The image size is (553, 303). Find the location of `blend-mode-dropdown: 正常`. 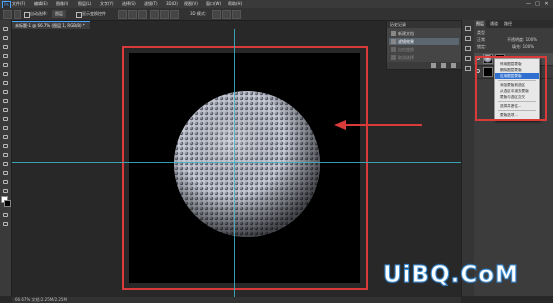

blend-mode-dropdown: 正常 is located at coordinates (489, 39).